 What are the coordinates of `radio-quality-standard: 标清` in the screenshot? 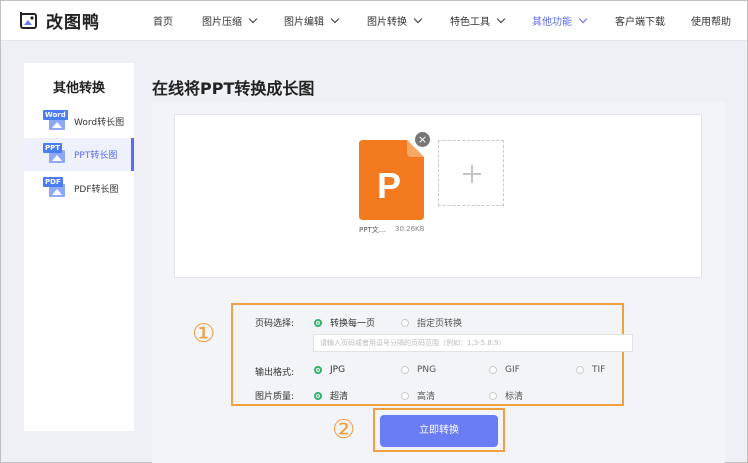 It's located at (506, 395).